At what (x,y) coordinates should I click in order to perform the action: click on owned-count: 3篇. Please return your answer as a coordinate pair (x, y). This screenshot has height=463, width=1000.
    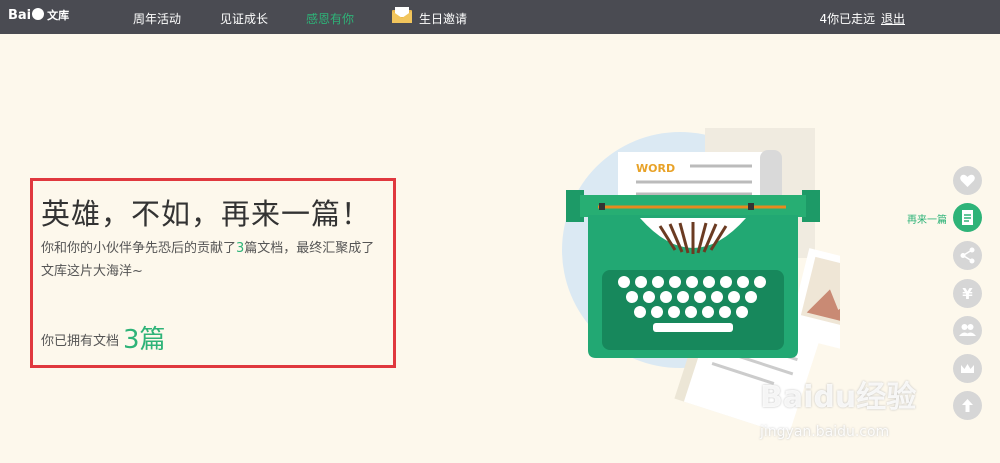
    Looking at the image, I should click on (144, 340).